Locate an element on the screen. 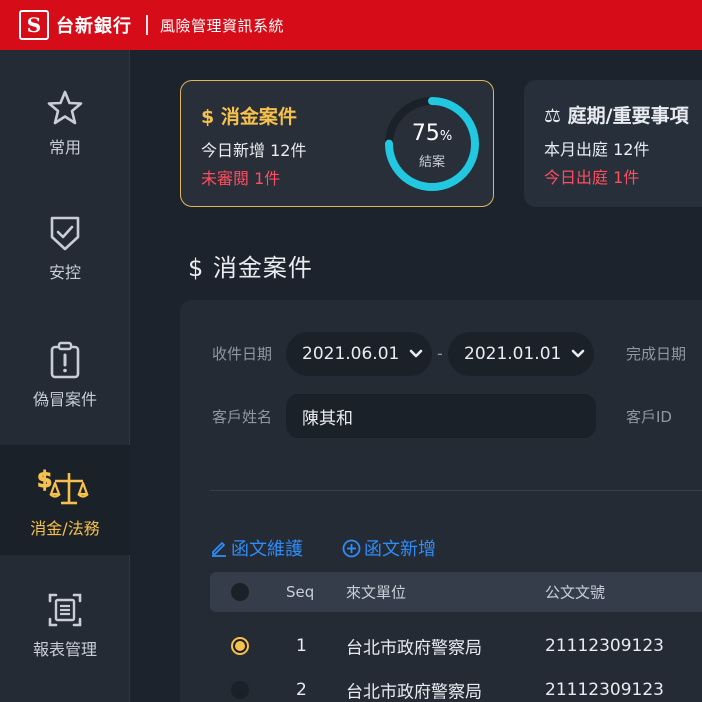 The image size is (702, 702). customer-name-value: 陳其和 is located at coordinates (327, 418).